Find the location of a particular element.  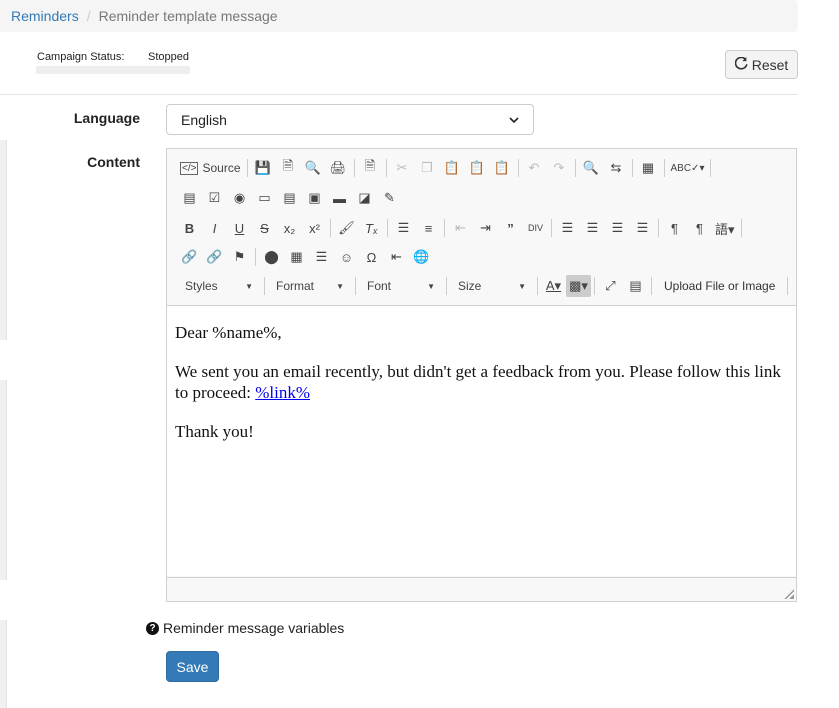

outdent-icon: ⇤ is located at coordinates (460, 228).